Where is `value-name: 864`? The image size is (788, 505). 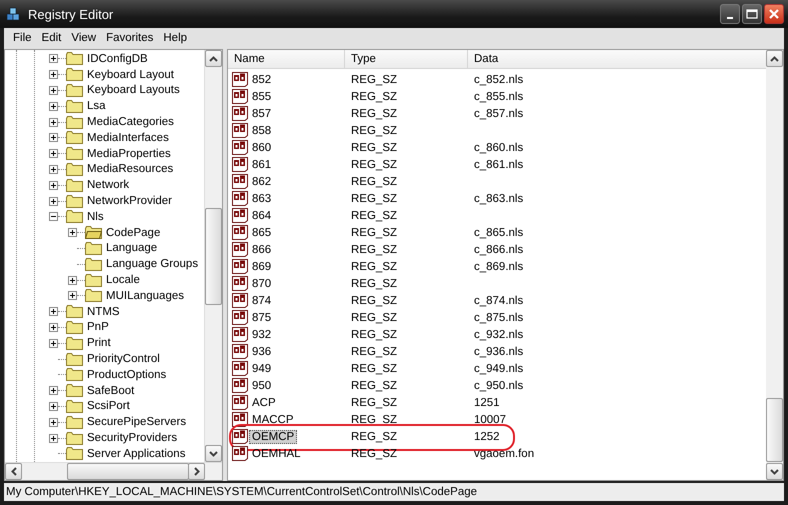 value-name: 864 is located at coordinates (261, 215).